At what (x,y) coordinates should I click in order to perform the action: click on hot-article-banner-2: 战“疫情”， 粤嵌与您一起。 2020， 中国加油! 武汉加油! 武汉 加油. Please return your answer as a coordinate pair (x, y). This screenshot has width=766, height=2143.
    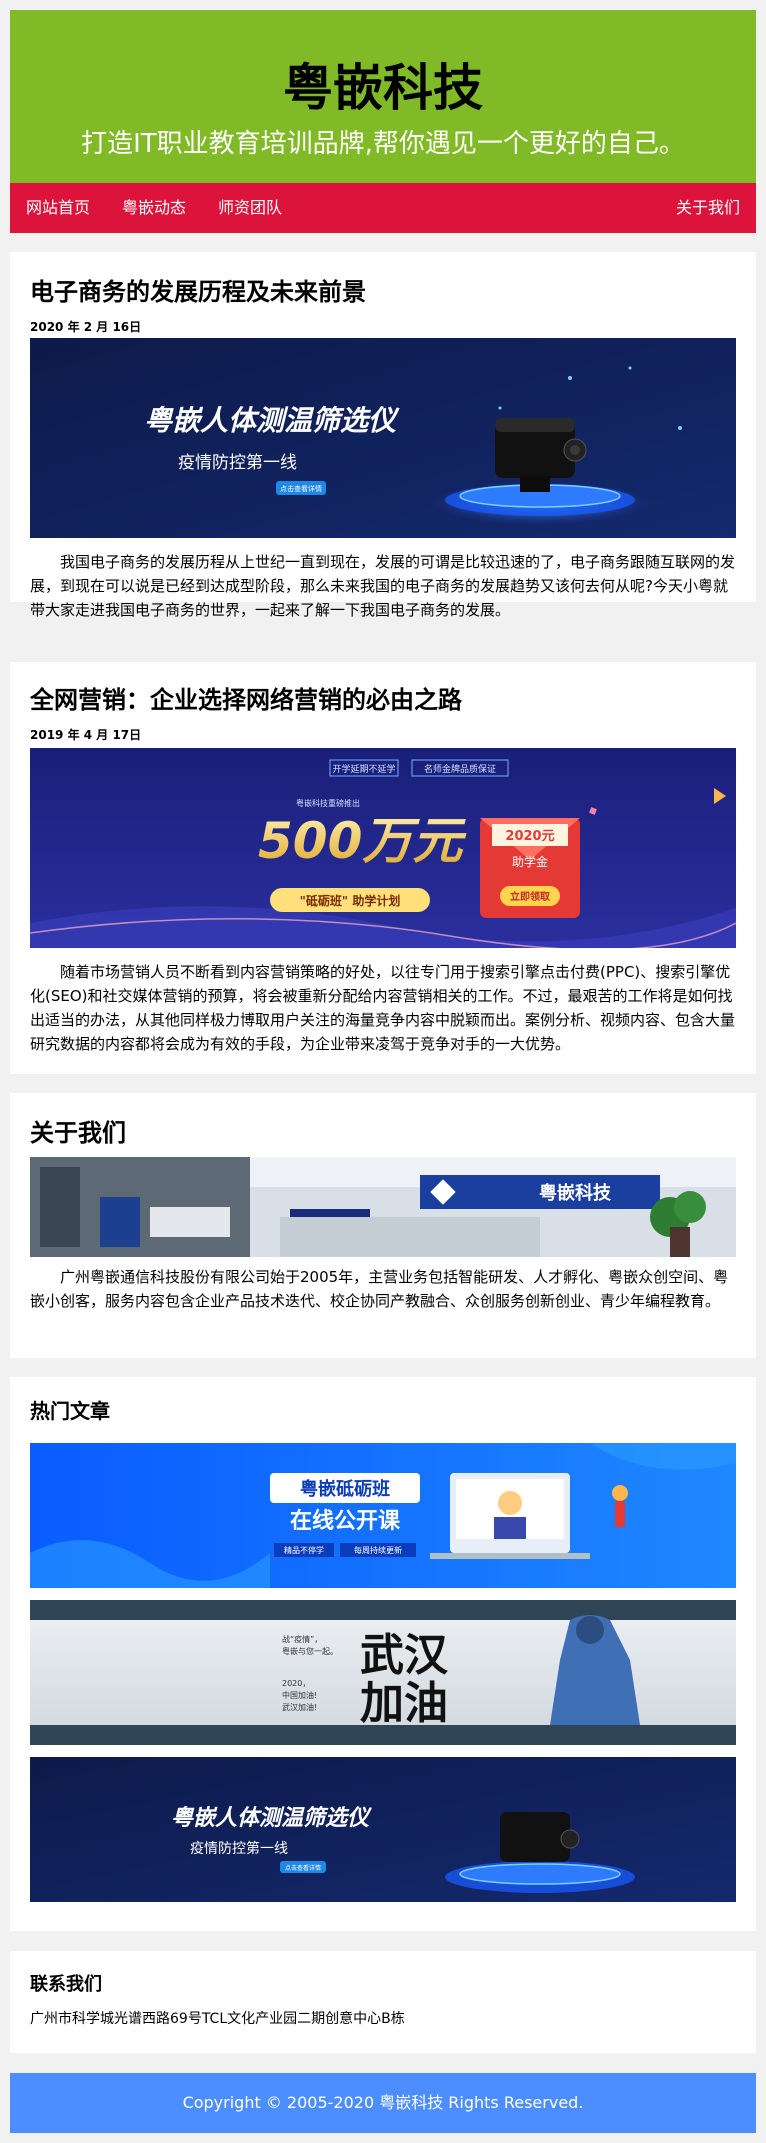
    Looking at the image, I should click on (383, 1672).